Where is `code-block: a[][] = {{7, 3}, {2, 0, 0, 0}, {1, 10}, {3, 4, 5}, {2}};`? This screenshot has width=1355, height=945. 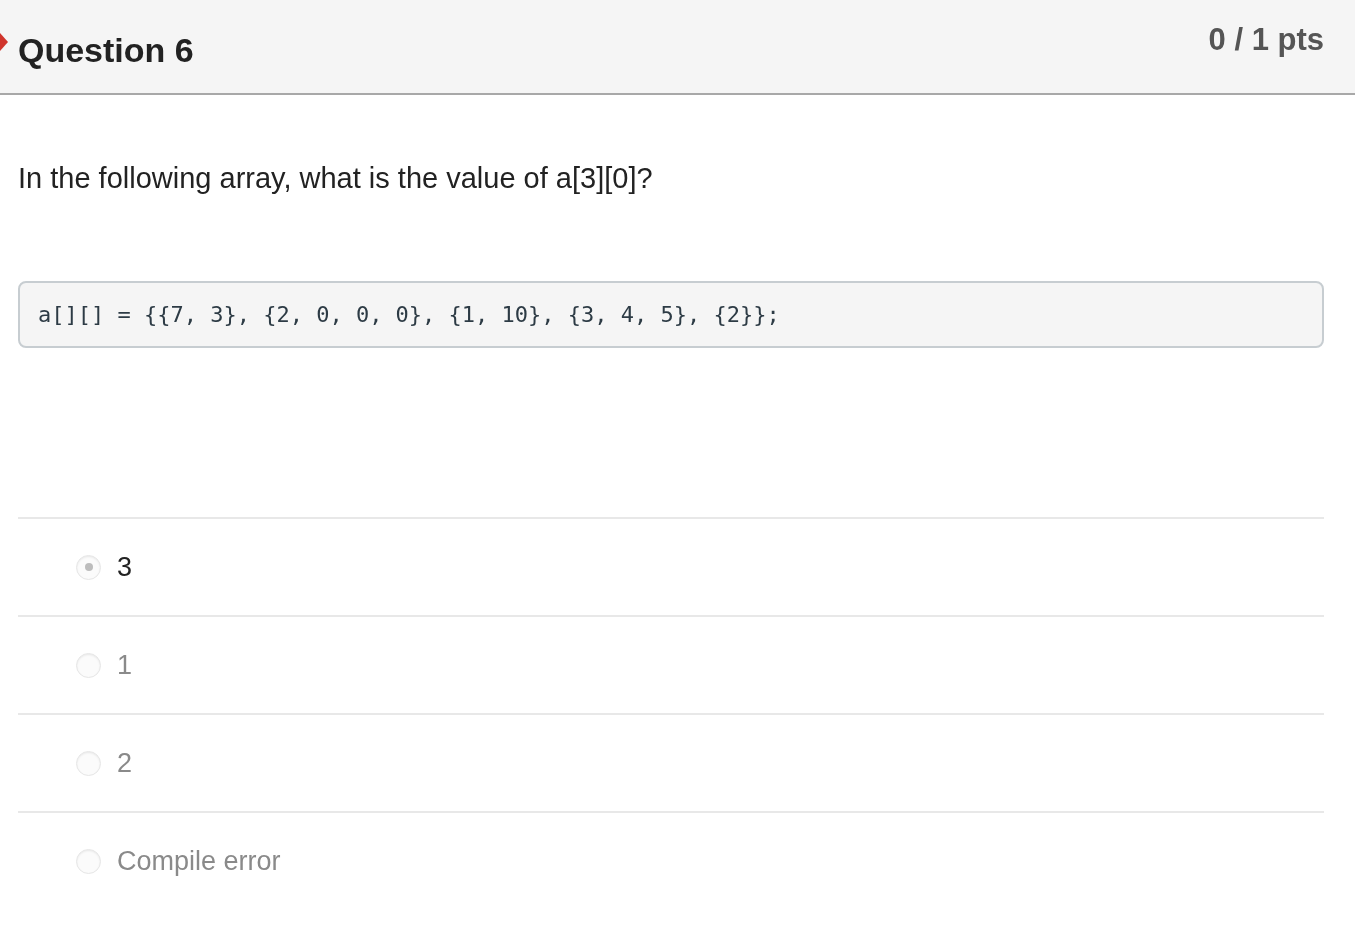
code-block: a[][] = {{7, 3}, {2, 0, 0, 0}, {1, 10}, {3, 4, 5}, {2}}; is located at coordinates (671, 314).